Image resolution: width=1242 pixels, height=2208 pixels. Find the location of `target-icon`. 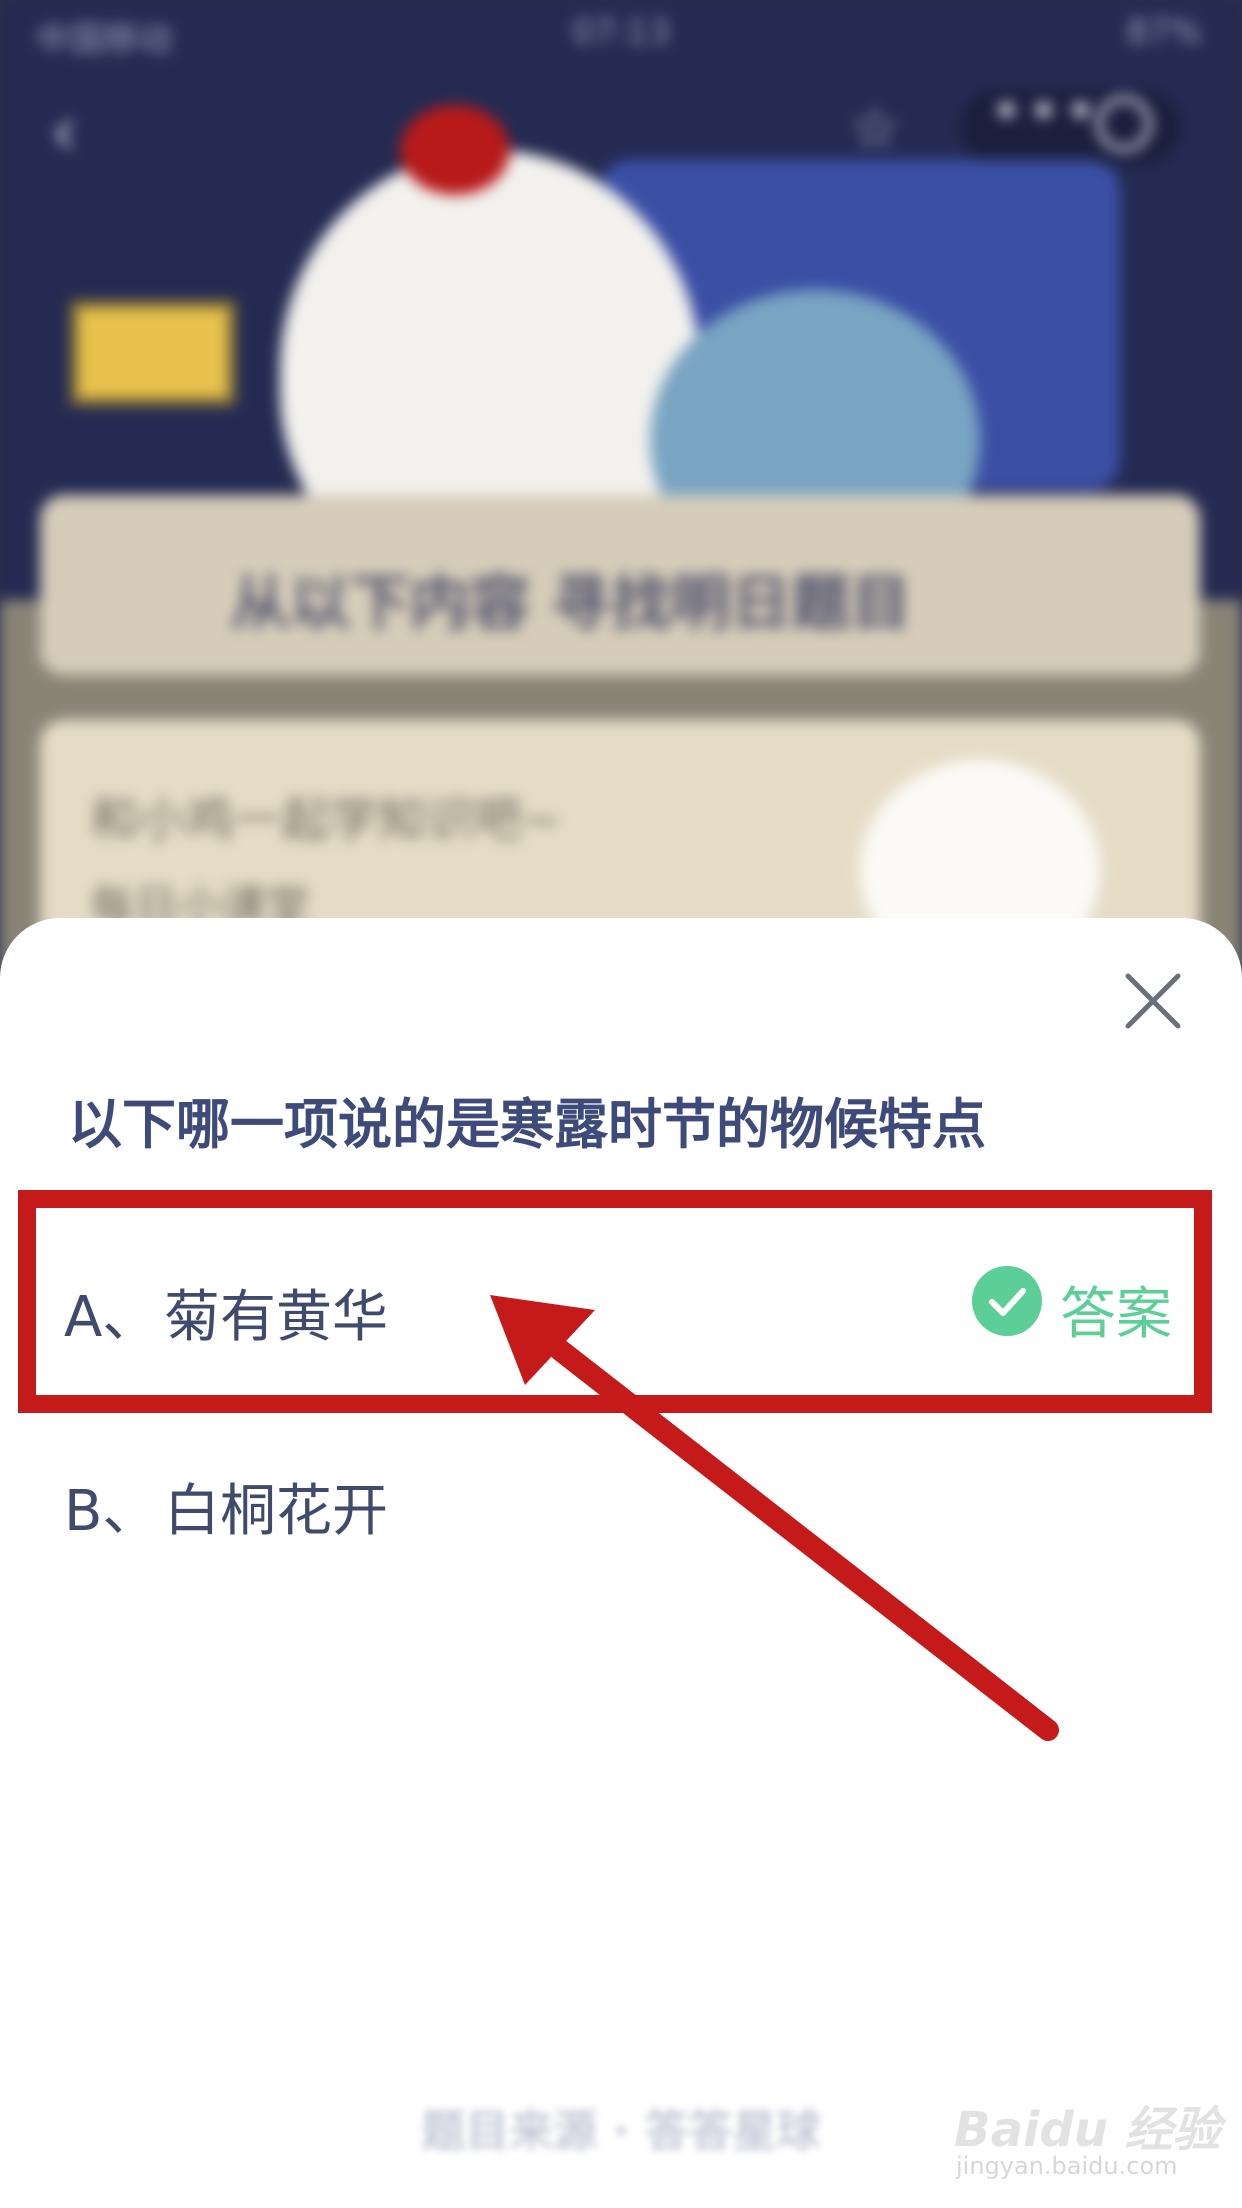

target-icon is located at coordinates (1124, 124).